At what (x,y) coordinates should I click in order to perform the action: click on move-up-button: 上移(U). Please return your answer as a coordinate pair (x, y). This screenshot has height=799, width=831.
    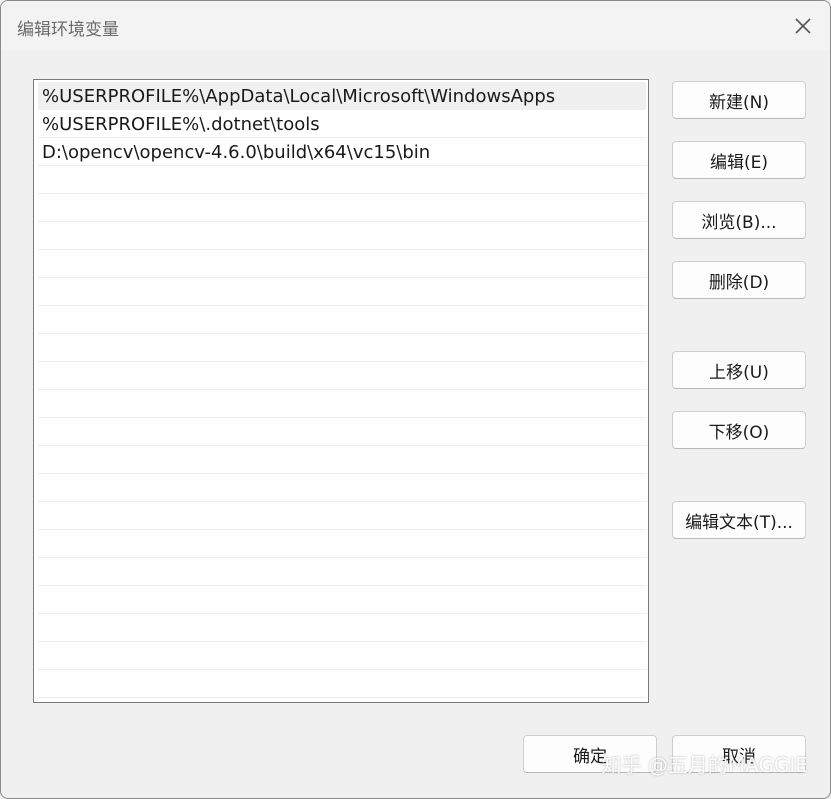
    Looking at the image, I should click on (739, 370).